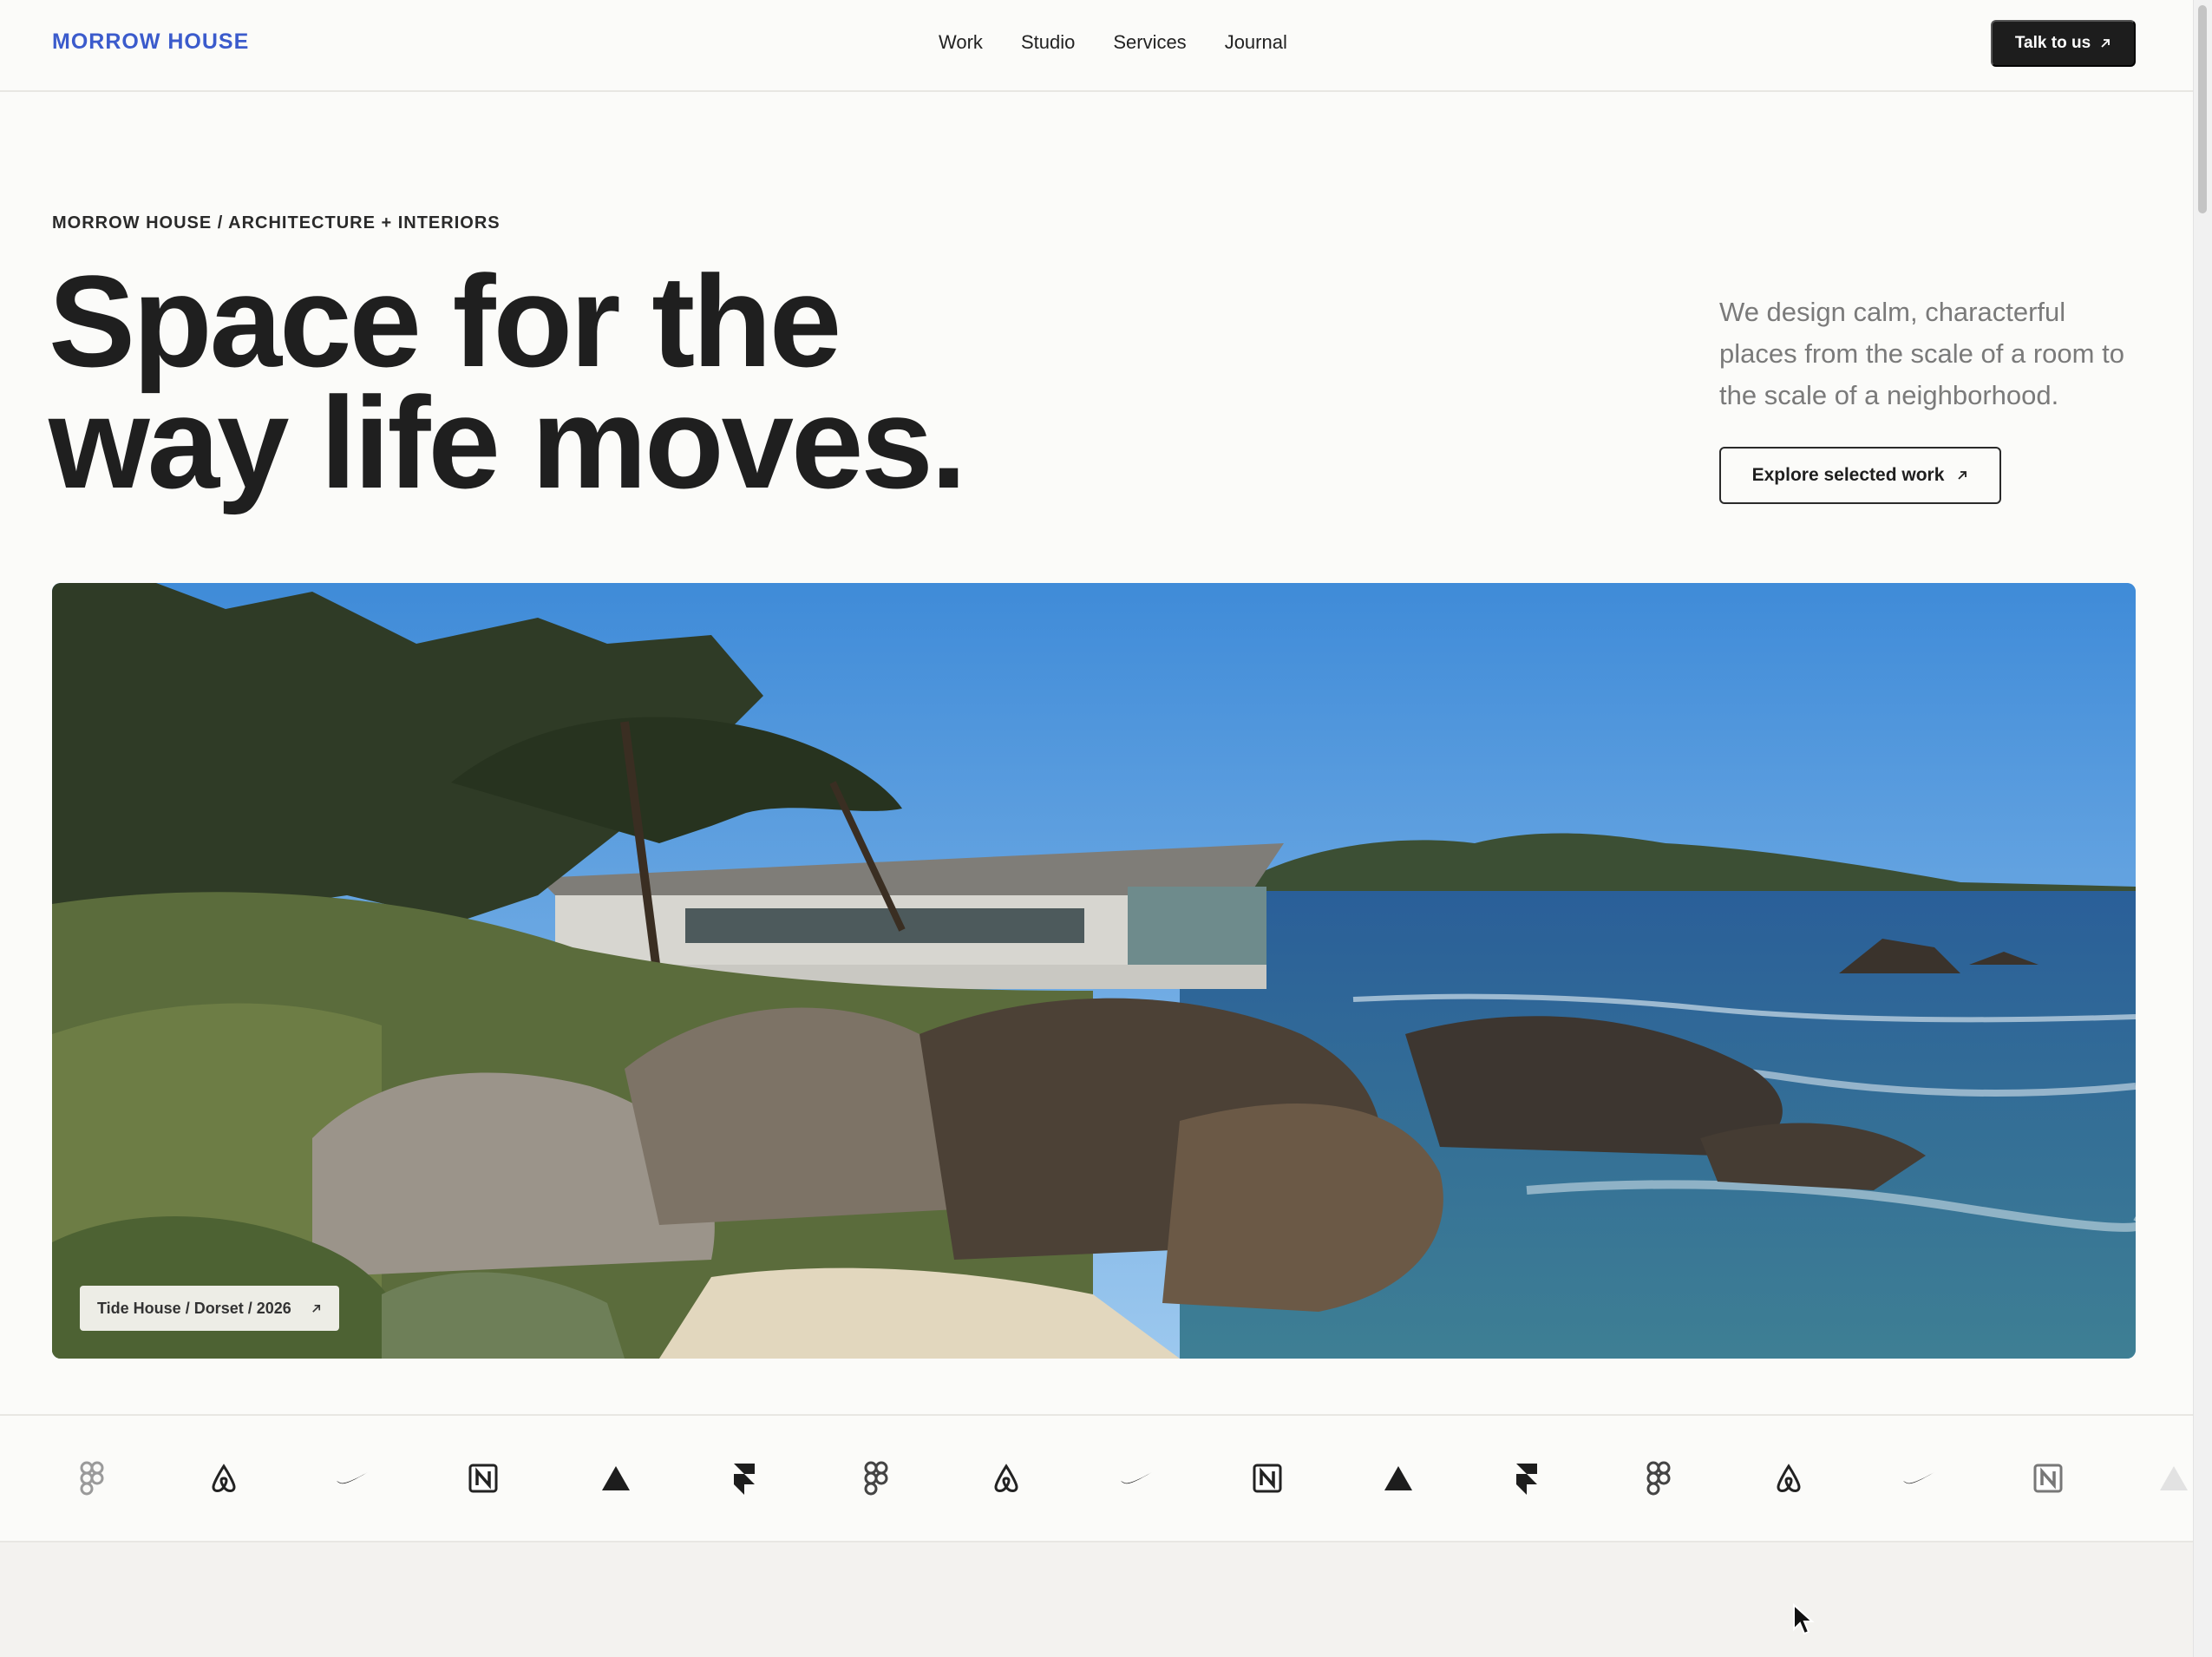 The height and width of the screenshot is (1657, 2212). What do you see at coordinates (276, 223) in the screenshot?
I see `hero-eyebrow: MORROW HOUSE / ARCHITECTURE + INTERIORS` at bounding box center [276, 223].